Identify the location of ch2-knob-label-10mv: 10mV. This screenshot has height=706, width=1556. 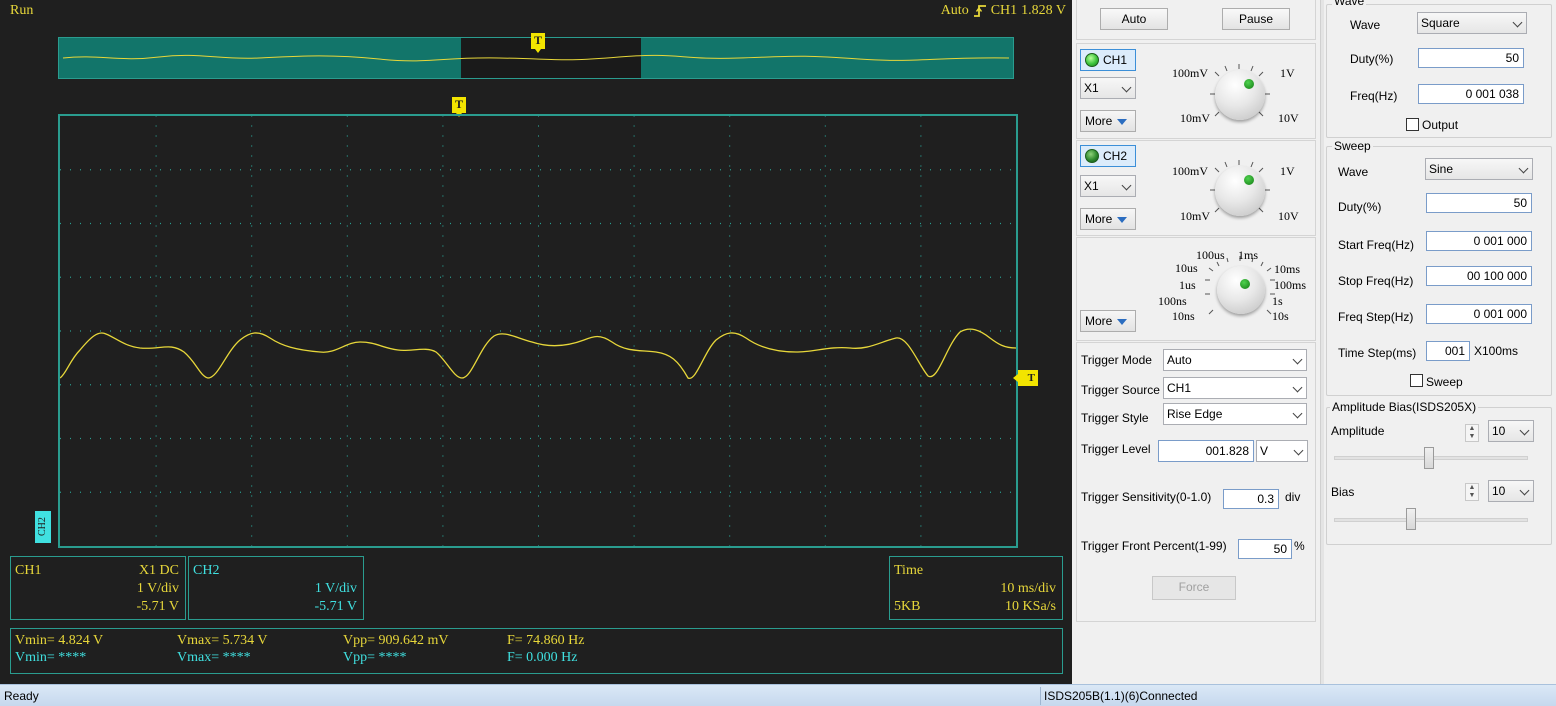
(1195, 216).